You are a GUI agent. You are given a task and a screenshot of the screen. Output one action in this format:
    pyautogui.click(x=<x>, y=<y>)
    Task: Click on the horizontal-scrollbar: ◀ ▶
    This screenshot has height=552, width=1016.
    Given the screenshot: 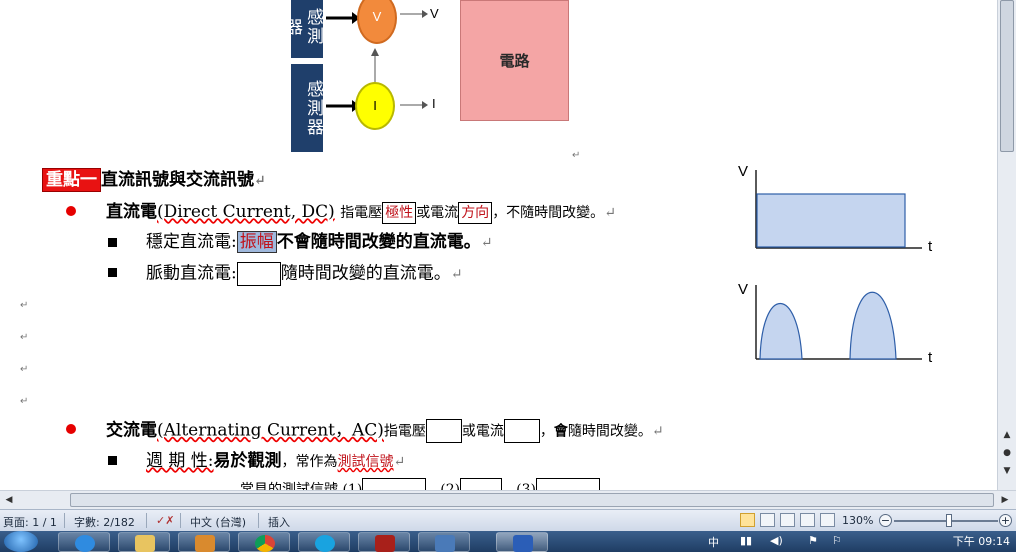 What is the action you would take?
    pyautogui.click(x=508, y=499)
    